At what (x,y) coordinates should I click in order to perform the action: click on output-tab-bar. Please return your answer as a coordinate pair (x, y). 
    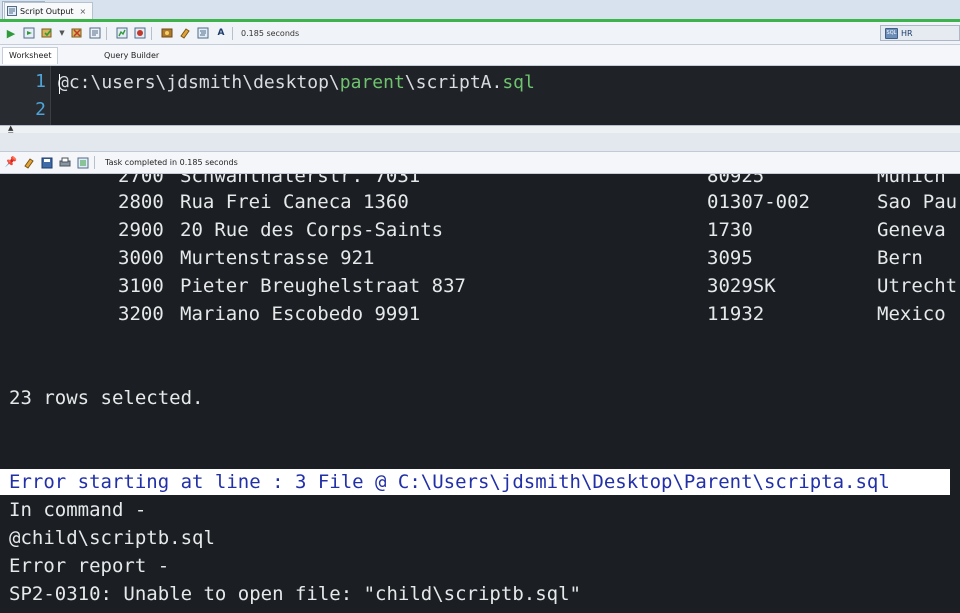
    Looking at the image, I should click on (480, 142).